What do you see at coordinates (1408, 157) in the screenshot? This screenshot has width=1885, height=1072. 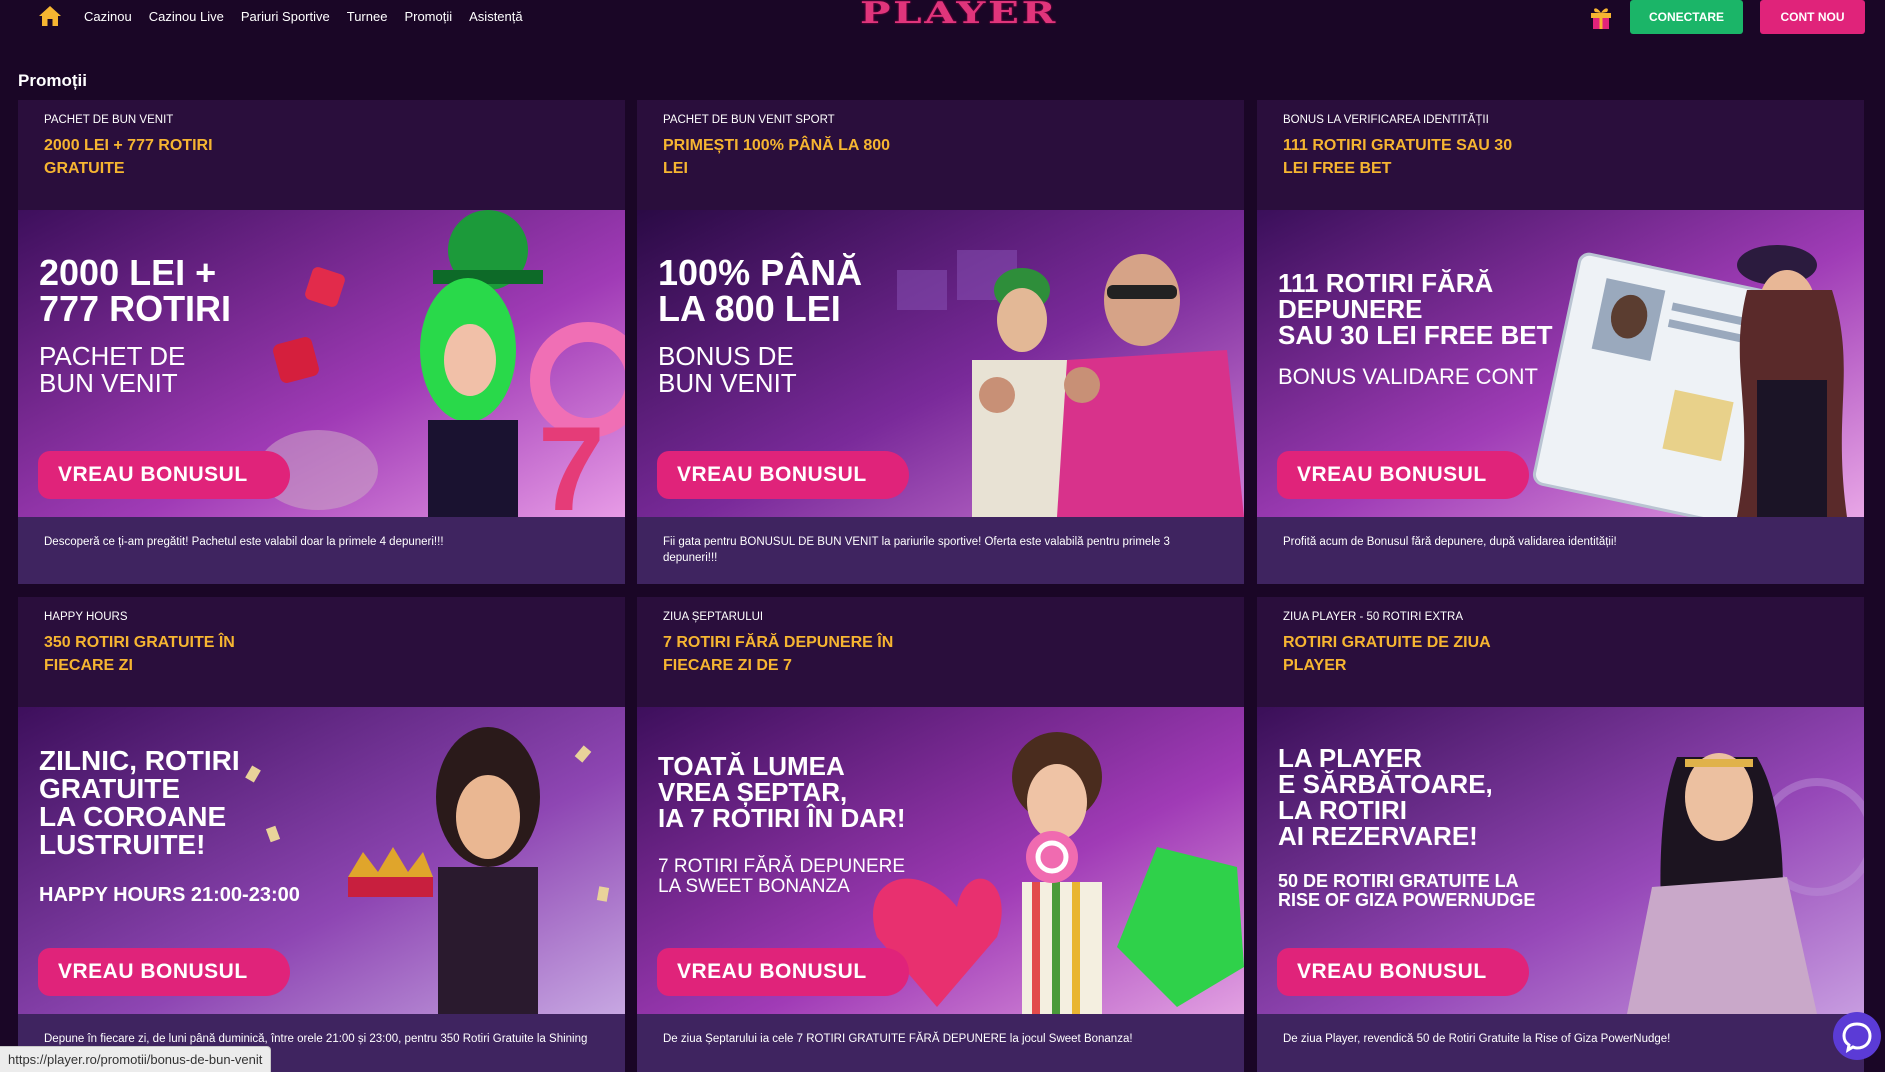 I see `card-title: 111 ROTIRI GRATUITE SAU 30 LEI FREE BET` at bounding box center [1408, 157].